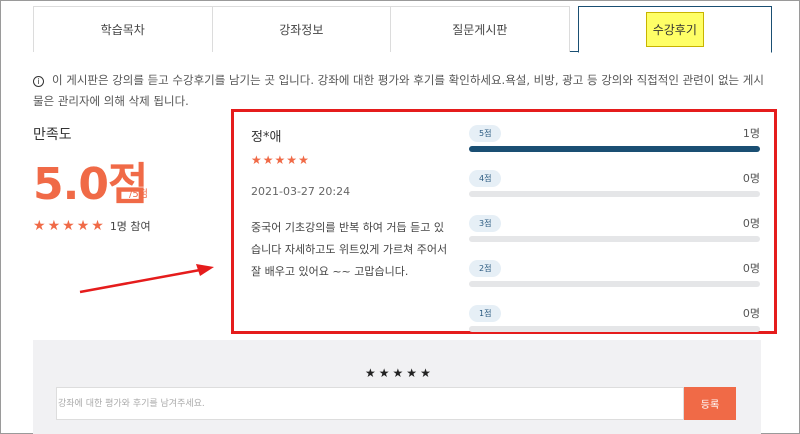 This screenshot has height=434, width=800. I want to click on rating-label: 4점, so click(485, 178).